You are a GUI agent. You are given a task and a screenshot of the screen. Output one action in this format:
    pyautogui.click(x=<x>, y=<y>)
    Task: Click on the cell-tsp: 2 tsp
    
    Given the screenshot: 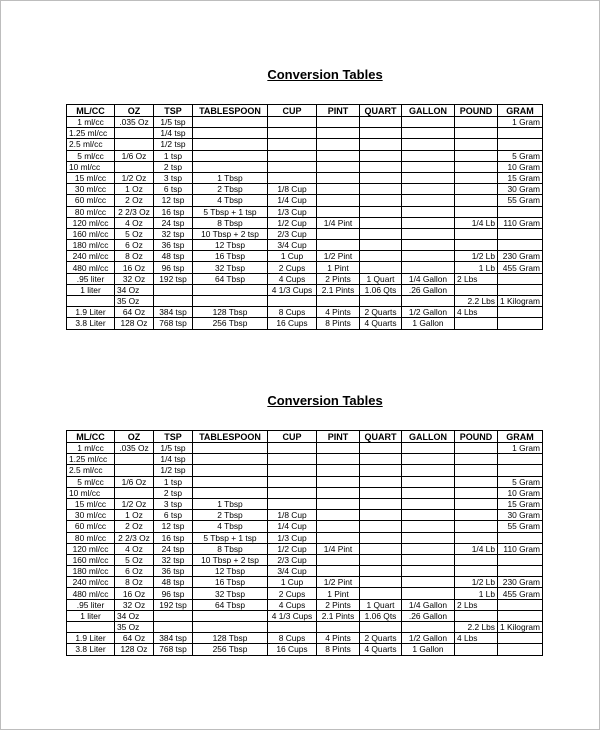 What is the action you would take?
    pyautogui.click(x=173, y=492)
    